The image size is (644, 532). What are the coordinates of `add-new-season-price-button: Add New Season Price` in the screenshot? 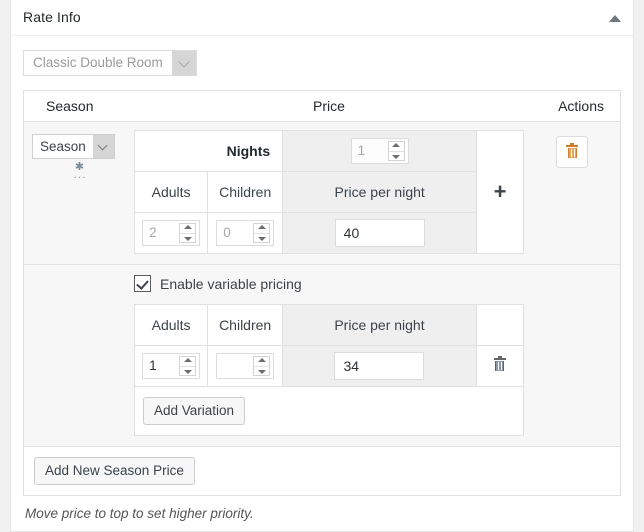 It's located at (114, 471).